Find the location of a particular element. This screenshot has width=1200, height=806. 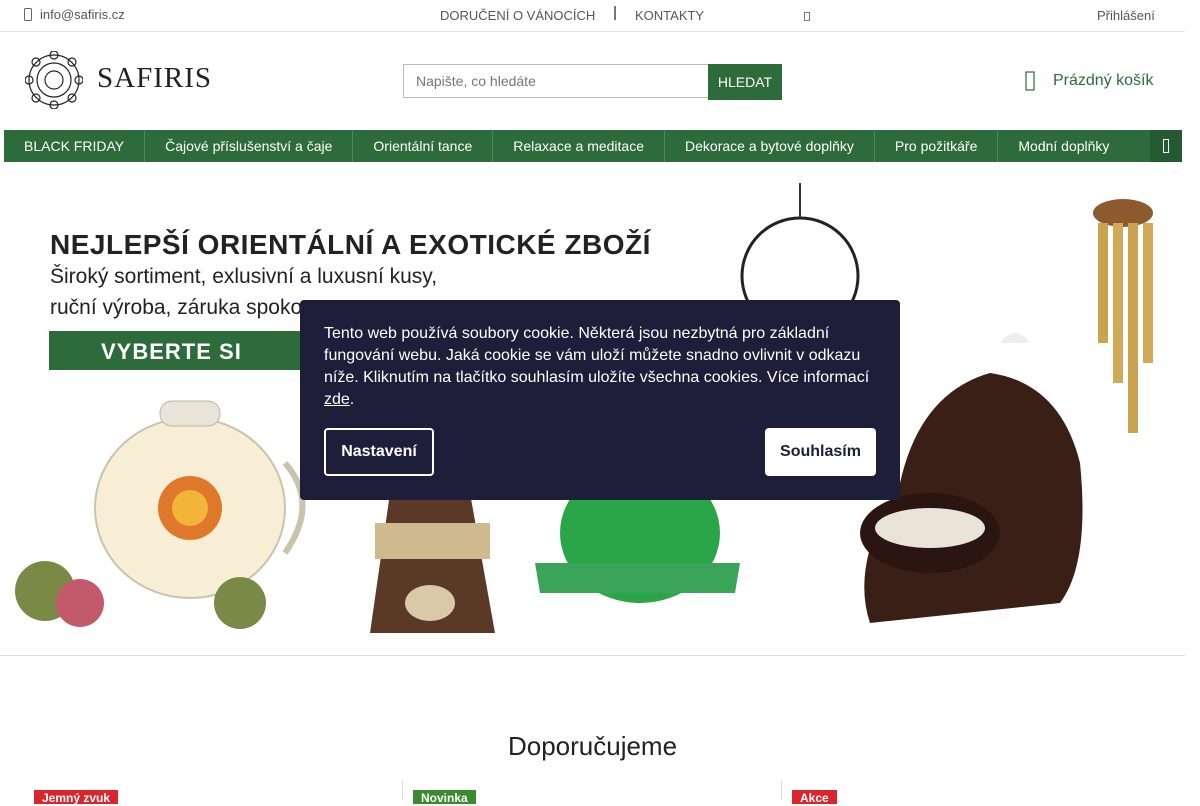

login-link: Přihlášení is located at coordinates (1126, 15).